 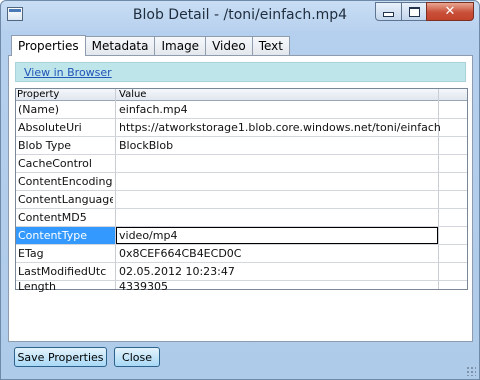 I want to click on tab-image: Image, so click(x=180, y=45).